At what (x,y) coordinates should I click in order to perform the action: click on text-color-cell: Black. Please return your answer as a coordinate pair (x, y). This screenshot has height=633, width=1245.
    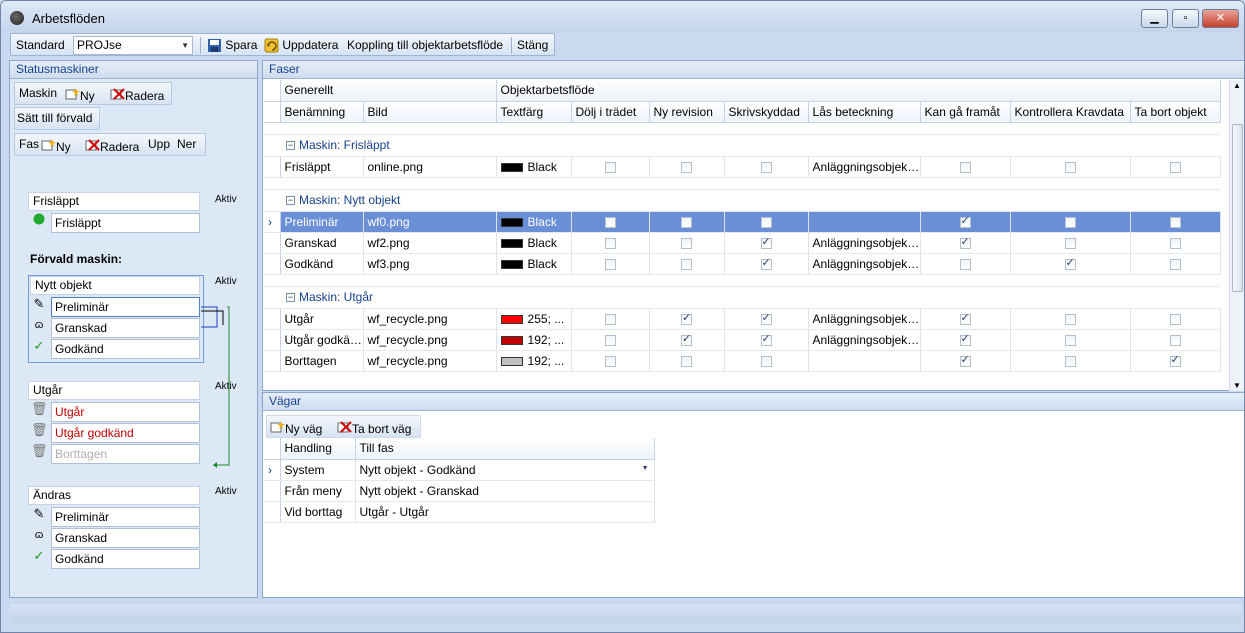
    Looking at the image, I should click on (534, 264).